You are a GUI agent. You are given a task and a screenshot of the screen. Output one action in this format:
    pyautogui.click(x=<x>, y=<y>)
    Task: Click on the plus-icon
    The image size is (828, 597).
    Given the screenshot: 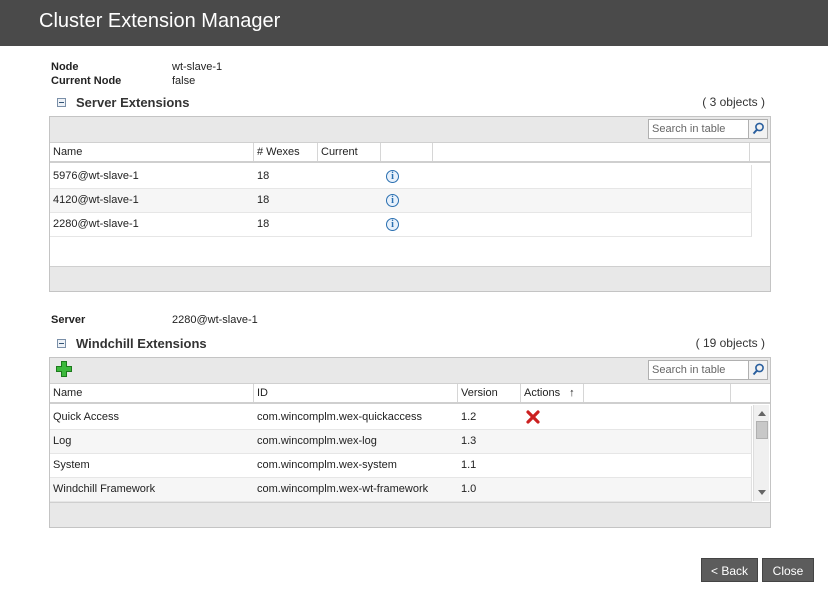 What is the action you would take?
    pyautogui.click(x=64, y=369)
    